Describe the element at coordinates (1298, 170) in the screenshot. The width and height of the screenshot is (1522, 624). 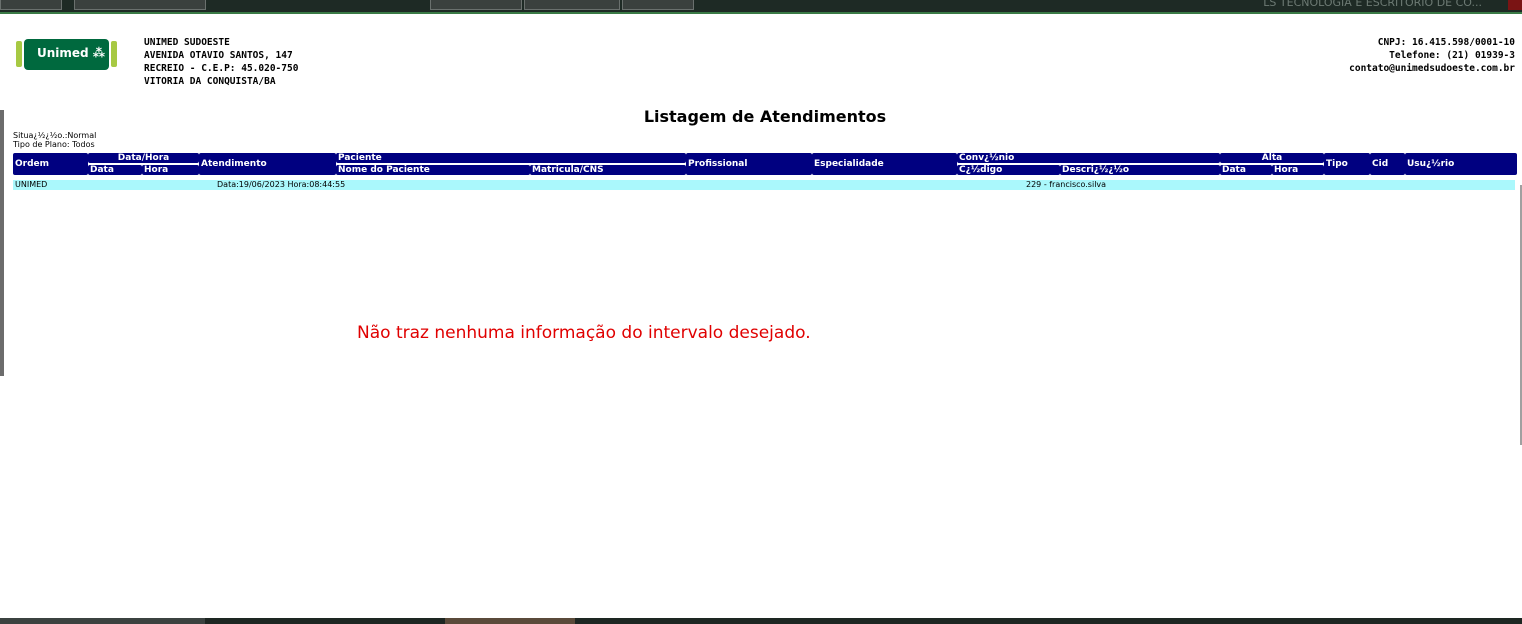
I see `col-alta-hora: Hora` at that location.